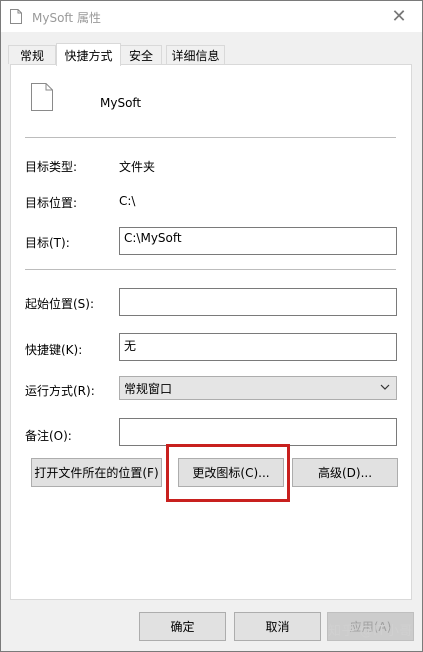 Image resolution: width=423 pixels, height=652 pixels. I want to click on comment-field, so click(258, 432).